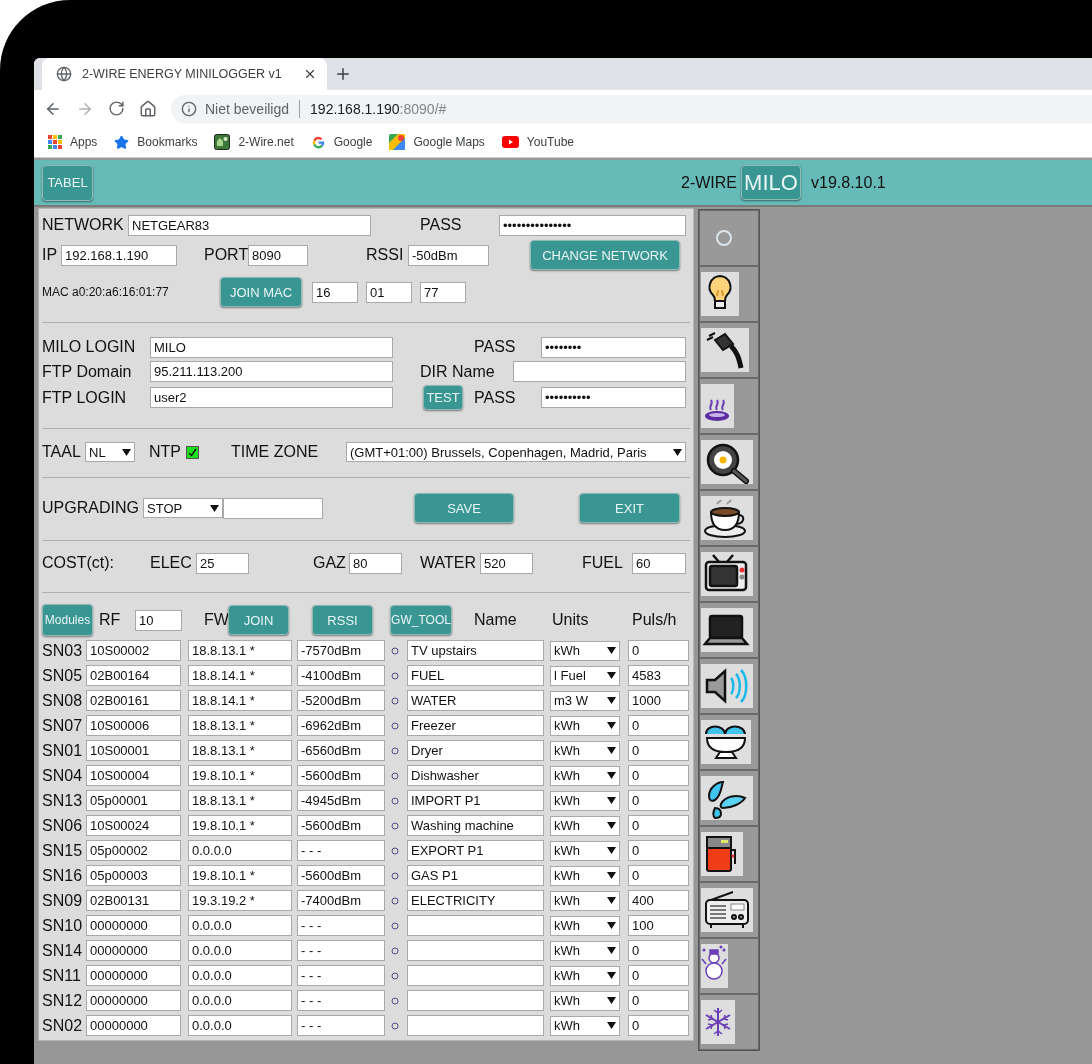  I want to click on serial-field: 02B00131, so click(133, 900).